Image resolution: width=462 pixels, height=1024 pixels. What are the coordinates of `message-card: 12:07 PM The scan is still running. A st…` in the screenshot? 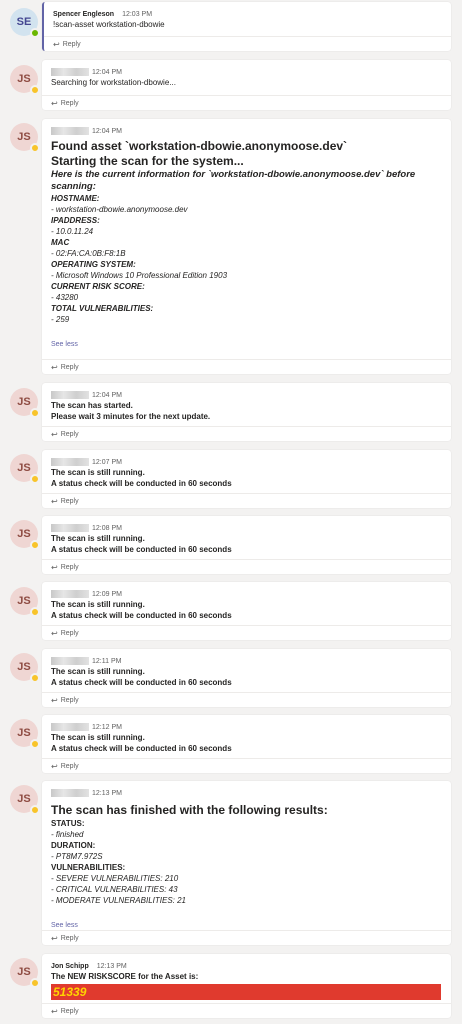 It's located at (246, 479).